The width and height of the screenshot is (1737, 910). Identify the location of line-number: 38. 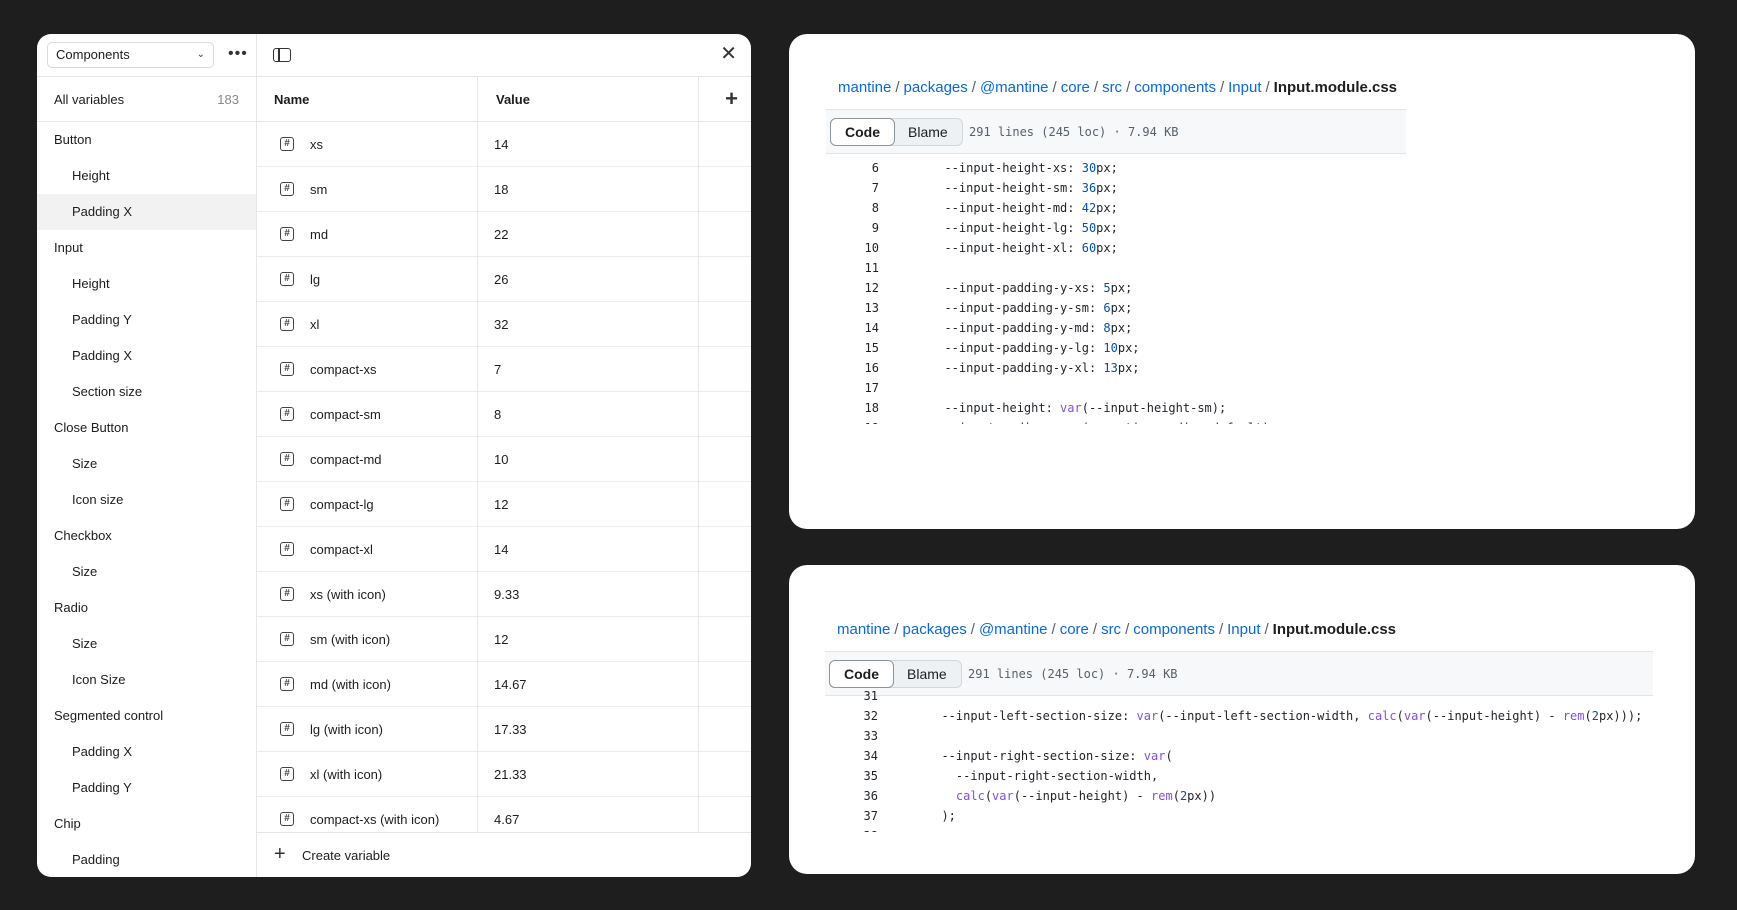
(851, 829).